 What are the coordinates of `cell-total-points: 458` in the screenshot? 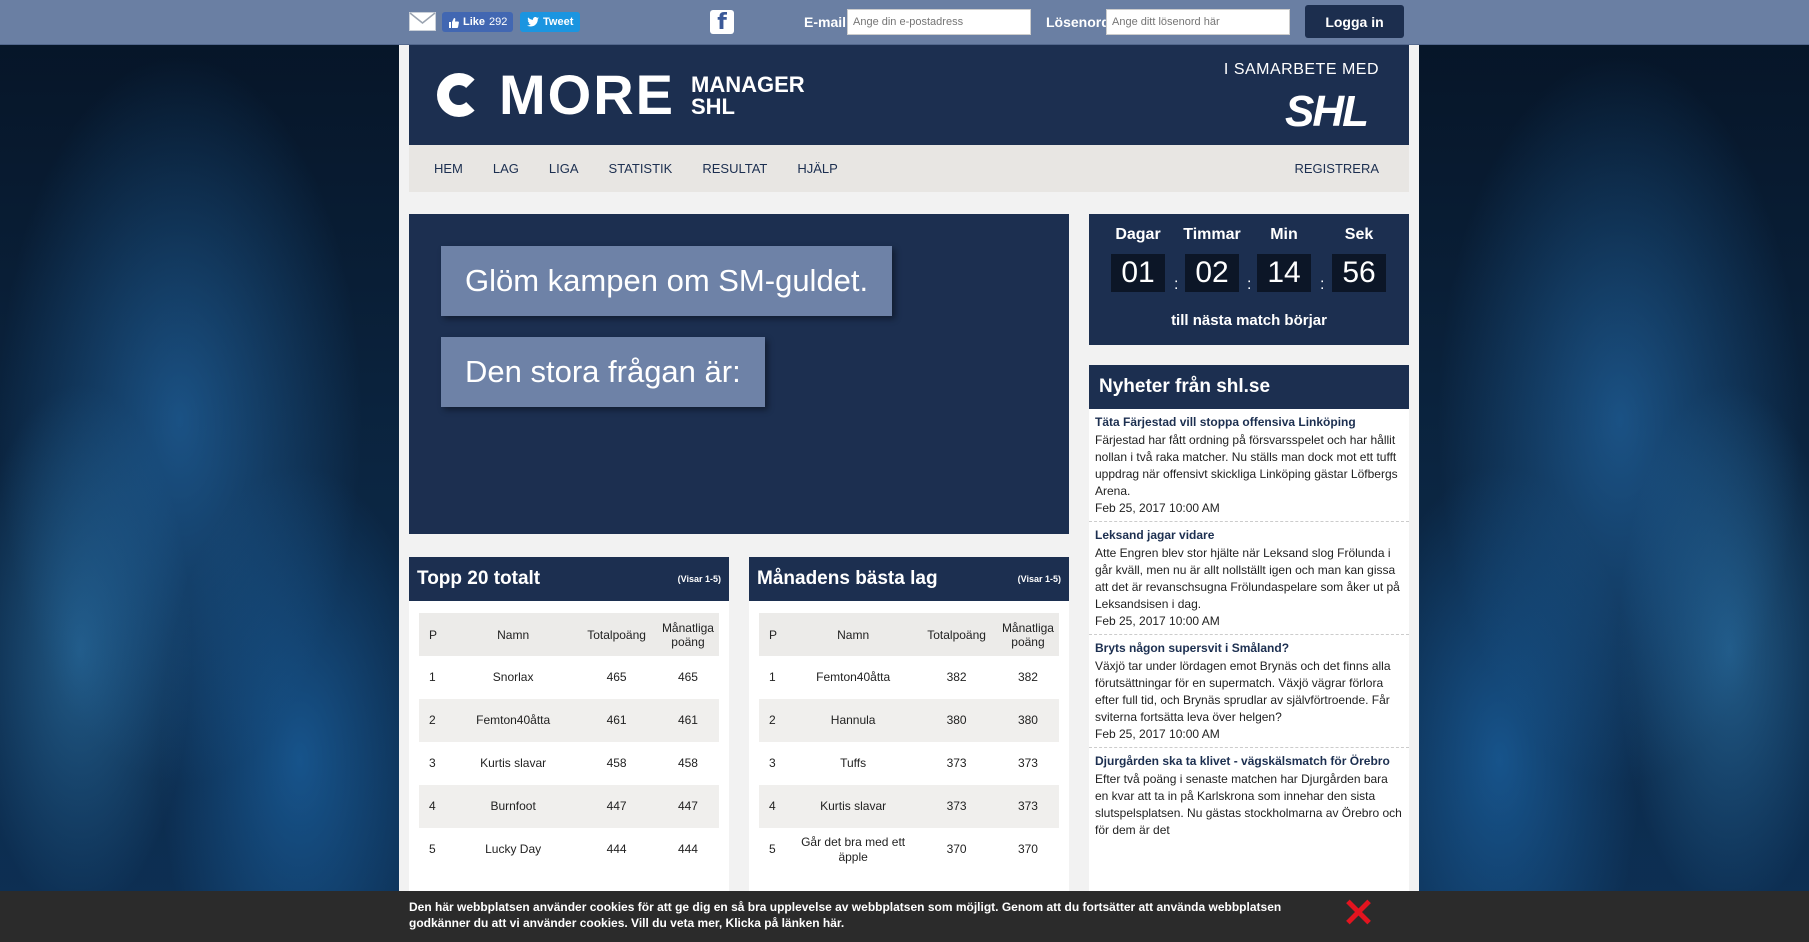 It's located at (616, 763).